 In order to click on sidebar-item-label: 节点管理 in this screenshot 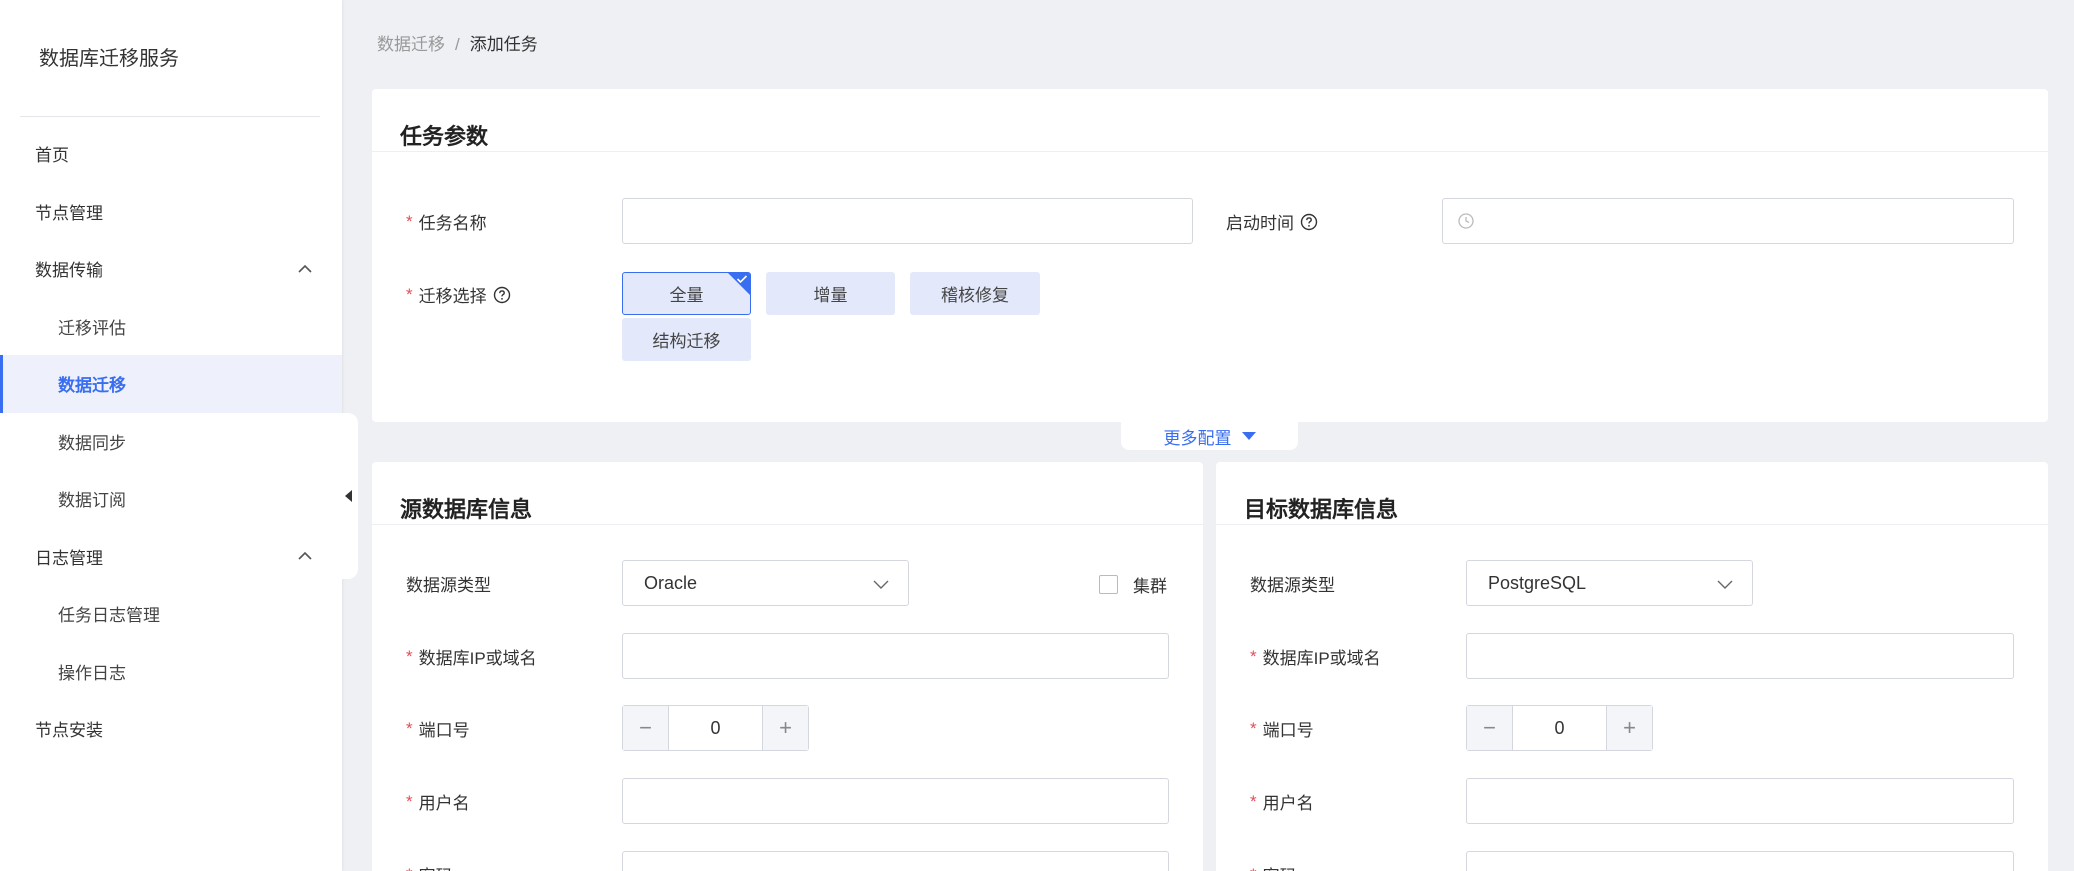, I will do `click(69, 213)`.